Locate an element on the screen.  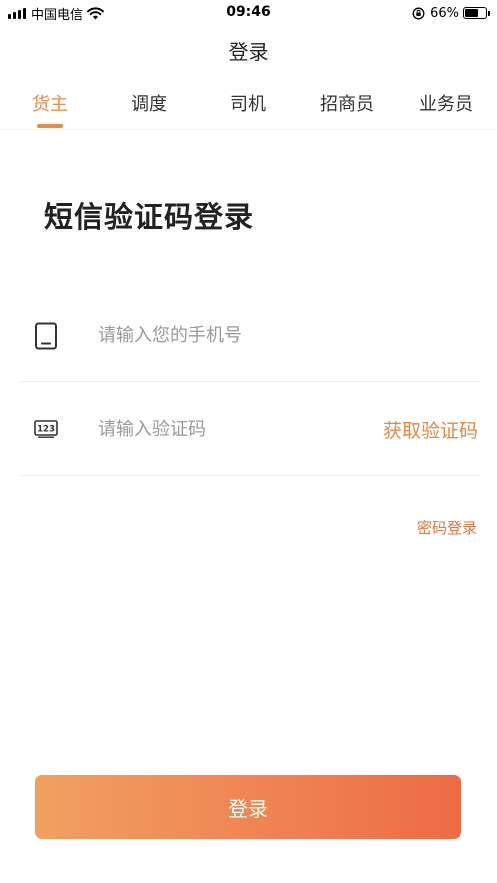
active-tab-indicator is located at coordinates (50, 126).